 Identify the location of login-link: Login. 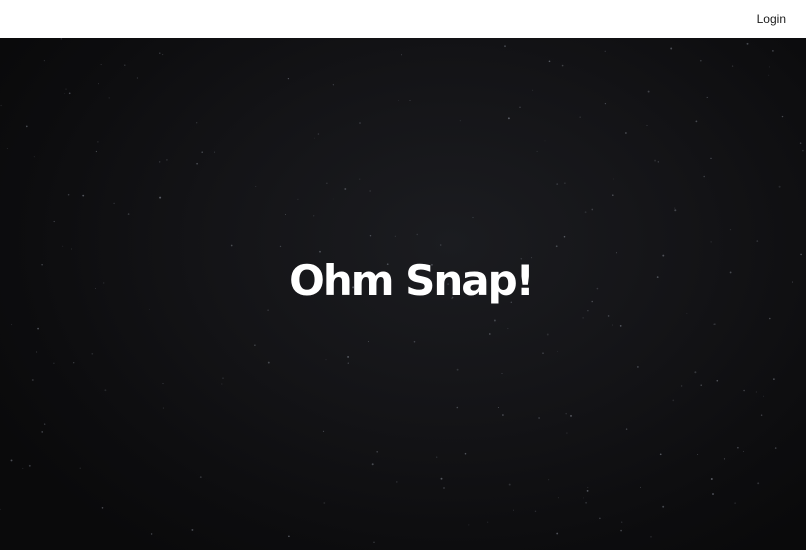
(771, 19).